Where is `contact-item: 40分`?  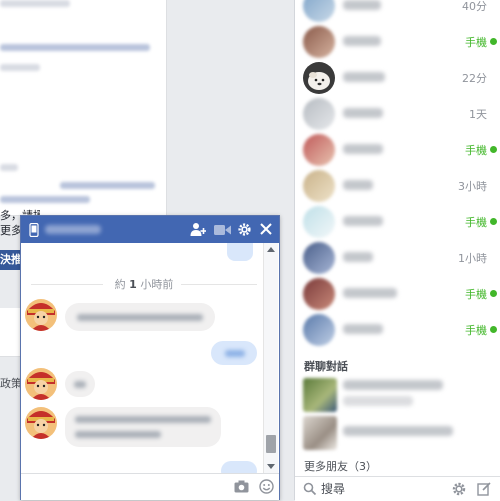 contact-item: 40分 is located at coordinates (397, 12).